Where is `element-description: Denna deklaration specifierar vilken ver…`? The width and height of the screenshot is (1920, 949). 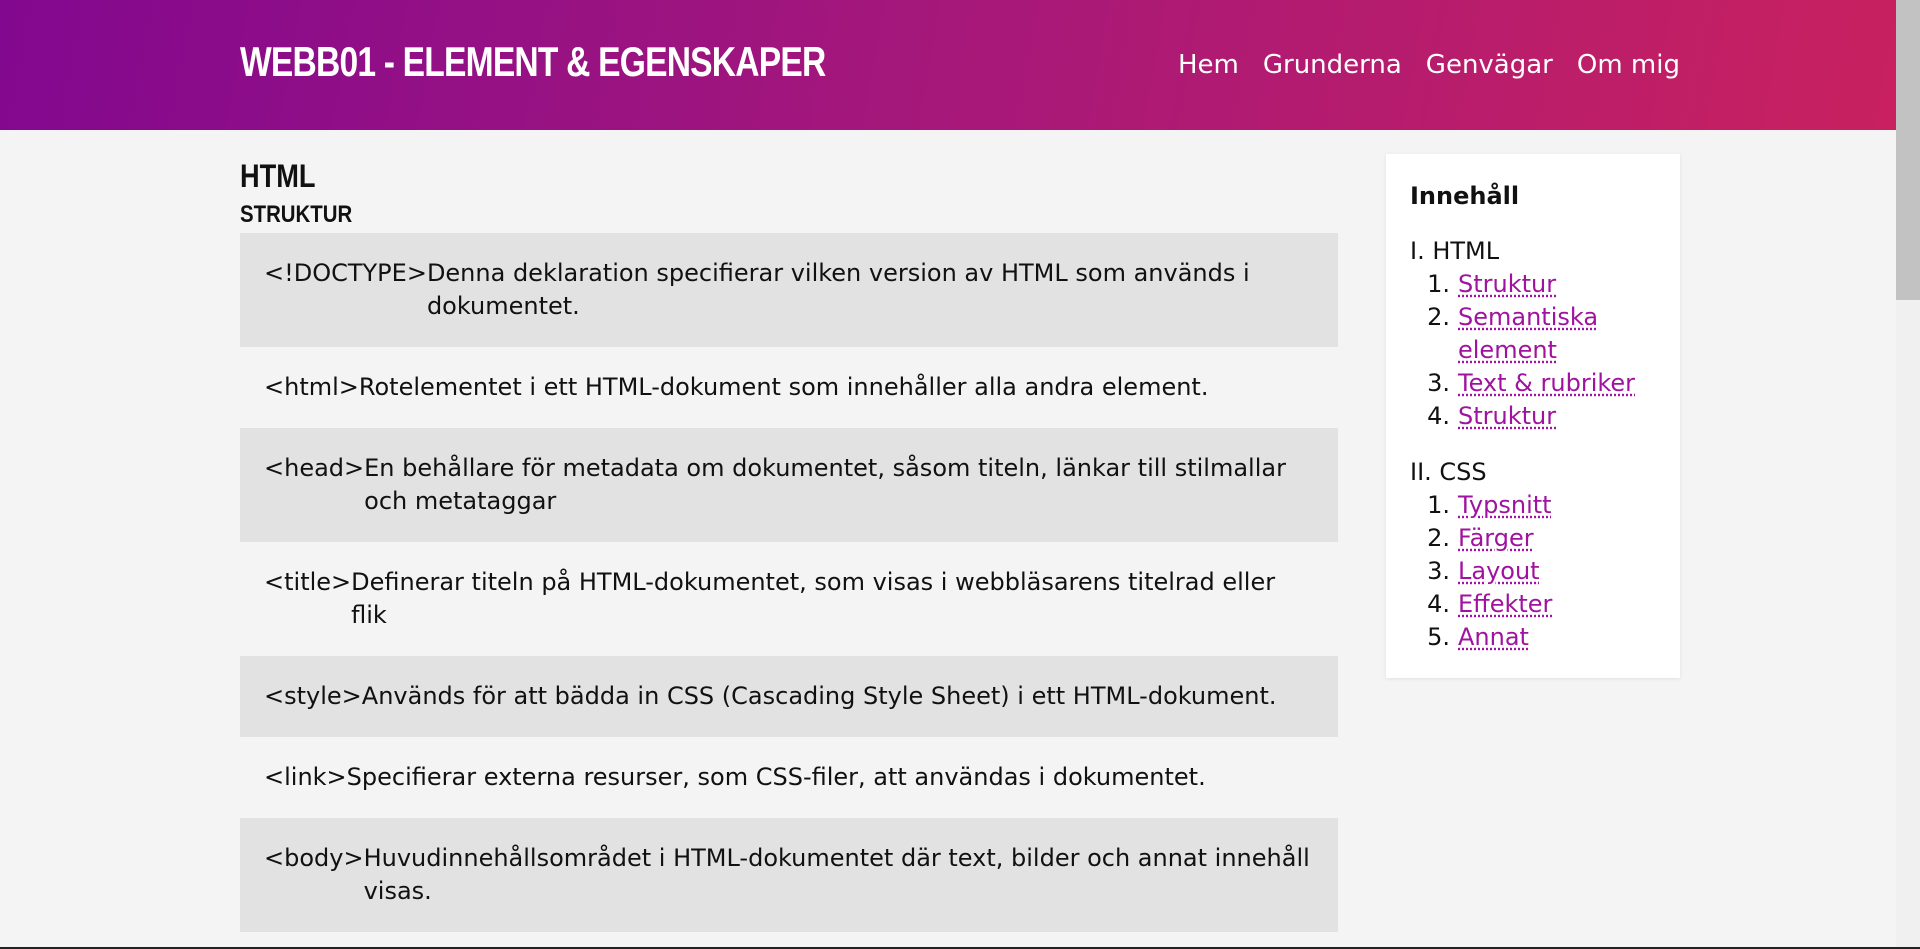
element-description: Denna deklaration specifierar vilken ver… is located at coordinates (838, 289).